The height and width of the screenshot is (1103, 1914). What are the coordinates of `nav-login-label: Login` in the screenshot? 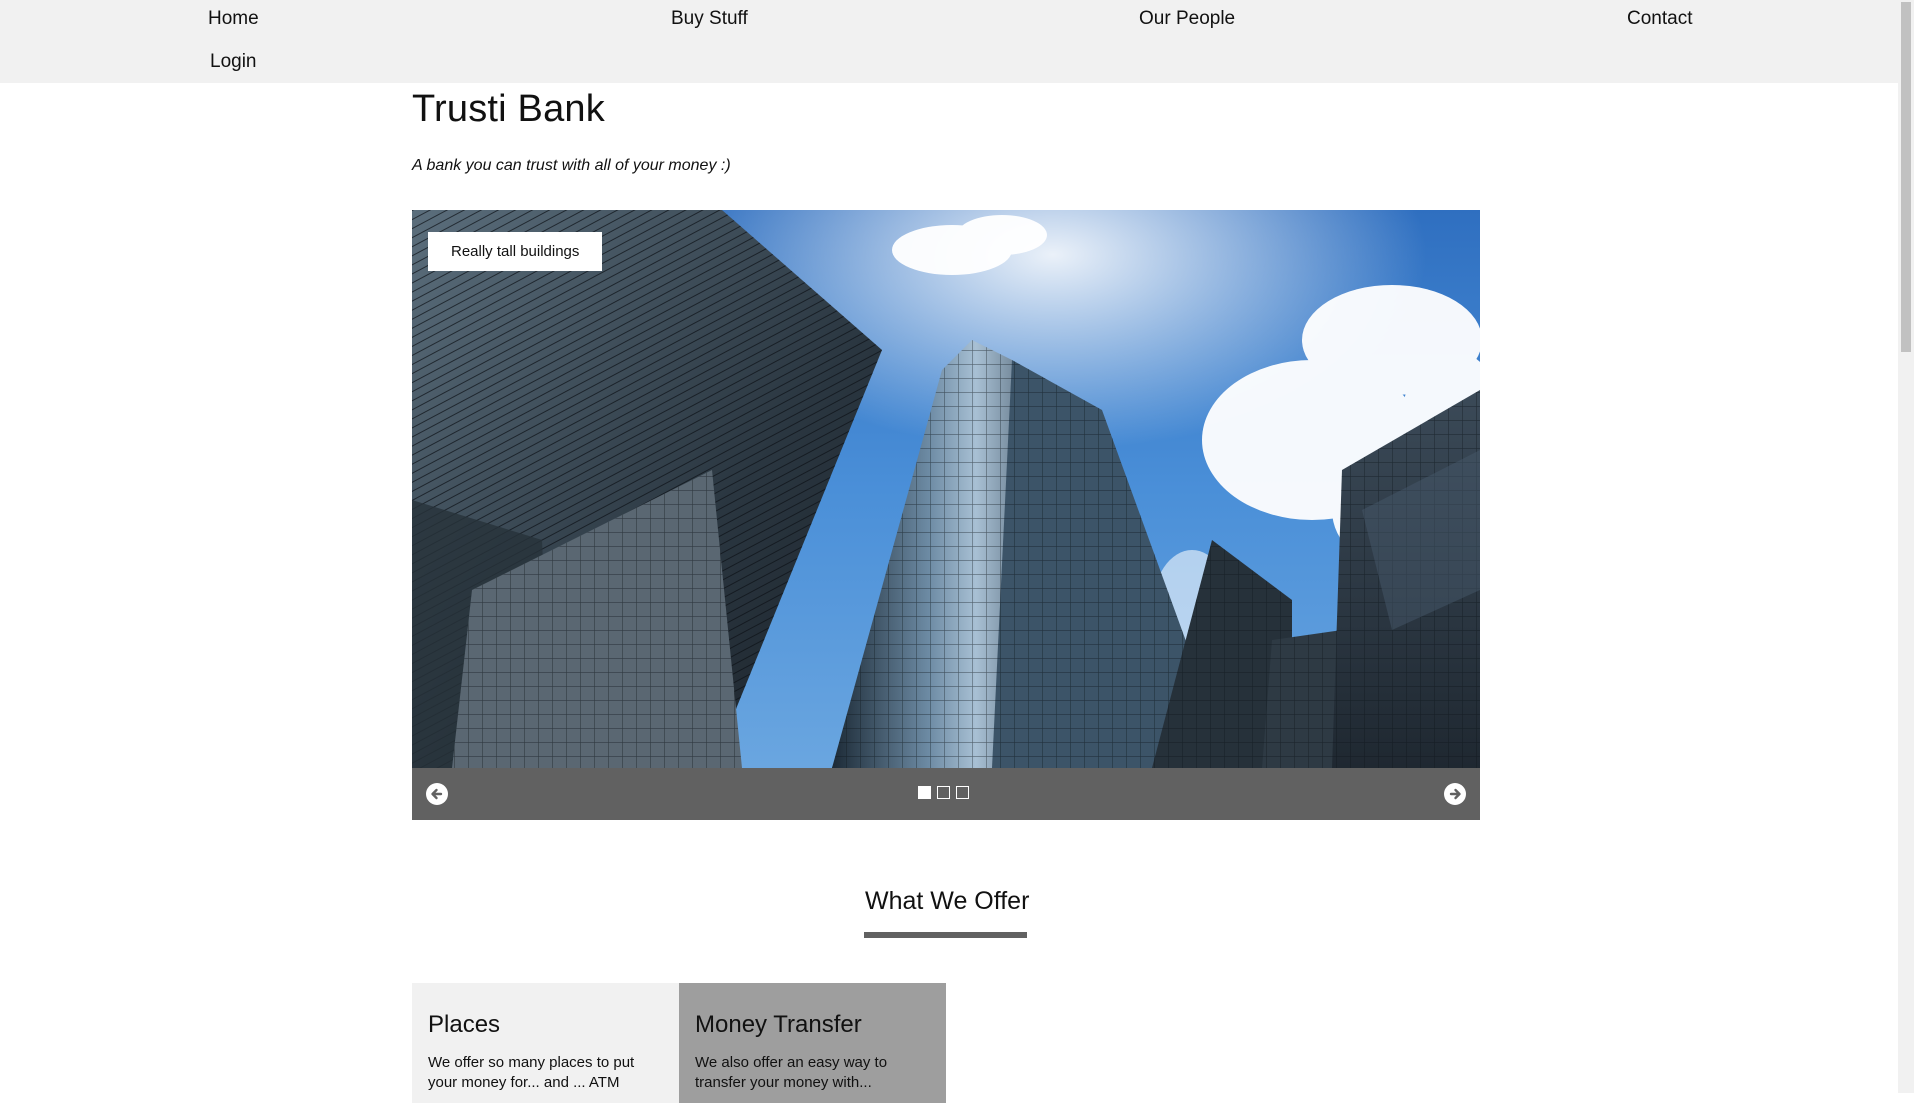 It's located at (233, 61).